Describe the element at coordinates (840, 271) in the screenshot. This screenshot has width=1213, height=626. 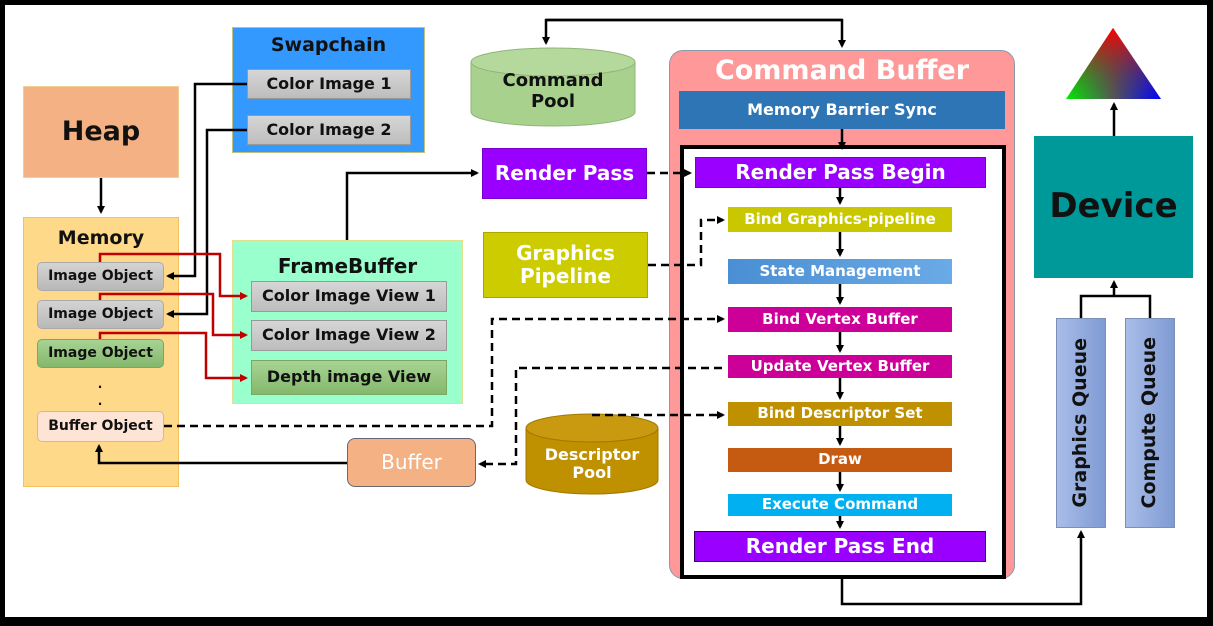
I see `step-state-management: State Management` at that location.